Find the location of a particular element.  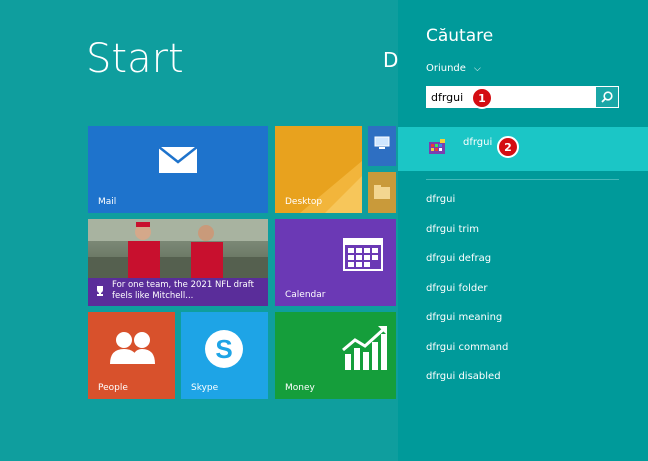

tile-label: Calendar is located at coordinates (305, 295).